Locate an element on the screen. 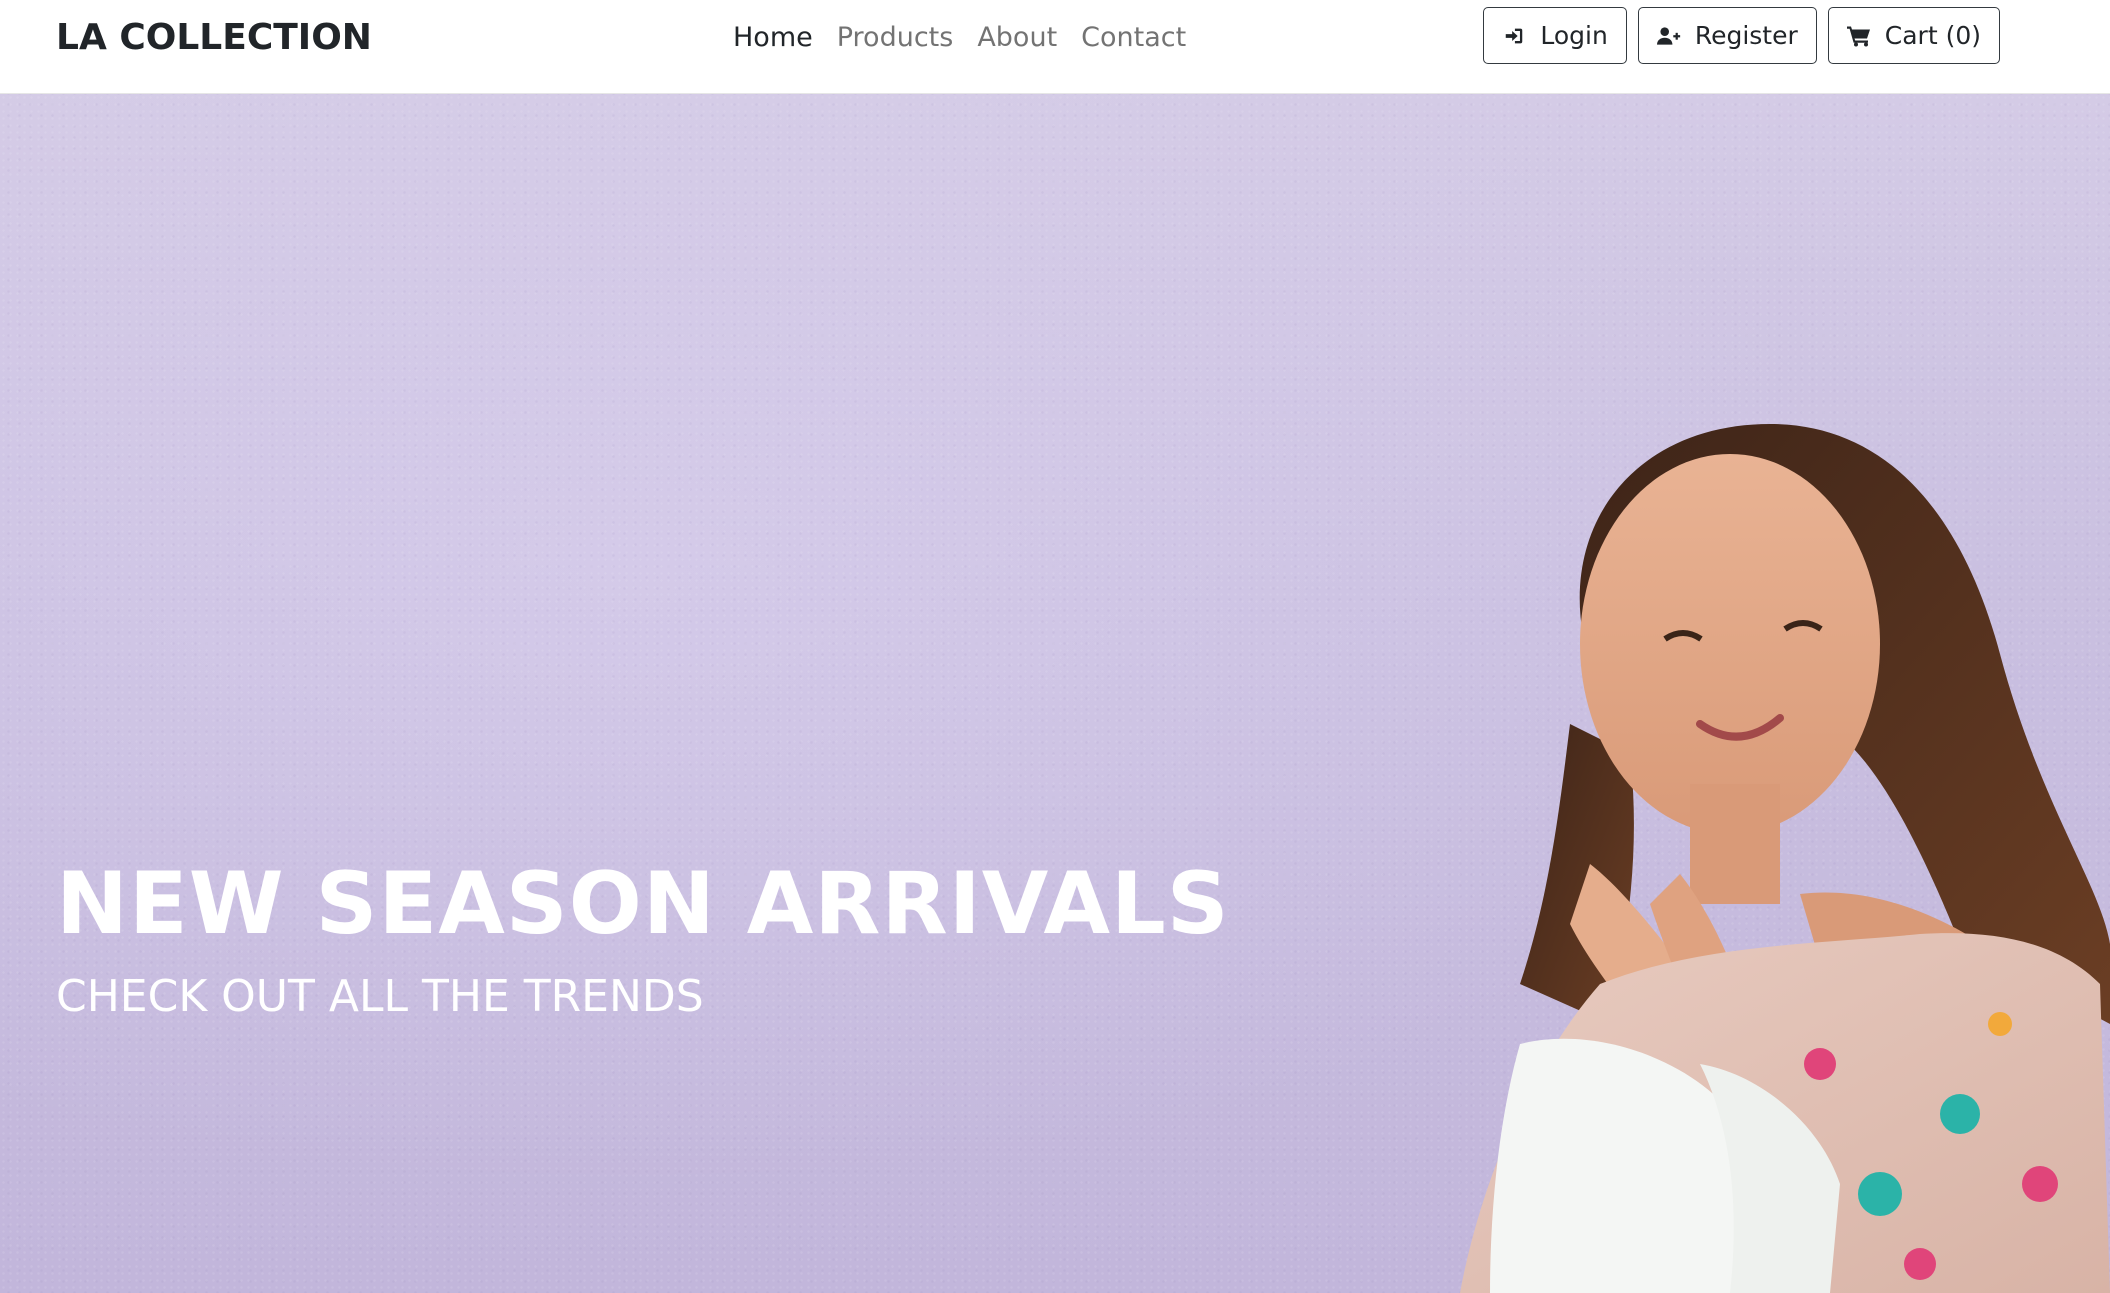 The height and width of the screenshot is (1293, 2110). hero-subtitle: CHECK OUT ALL THE TRENDS is located at coordinates (380, 996).